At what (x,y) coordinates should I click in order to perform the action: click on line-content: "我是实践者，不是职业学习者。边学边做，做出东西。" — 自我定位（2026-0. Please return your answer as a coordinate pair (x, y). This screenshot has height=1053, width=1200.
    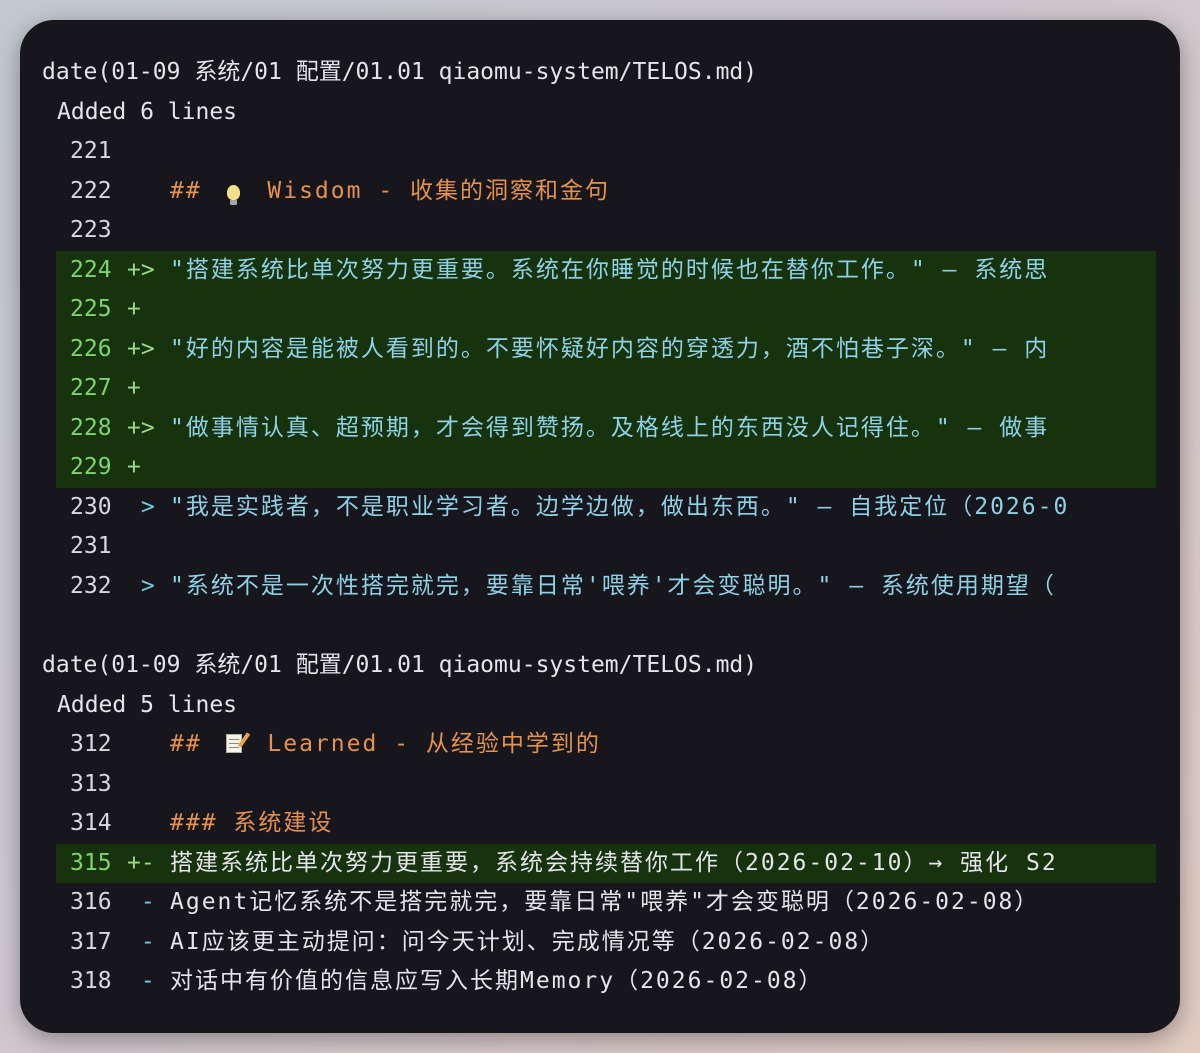
    Looking at the image, I should click on (663, 508).